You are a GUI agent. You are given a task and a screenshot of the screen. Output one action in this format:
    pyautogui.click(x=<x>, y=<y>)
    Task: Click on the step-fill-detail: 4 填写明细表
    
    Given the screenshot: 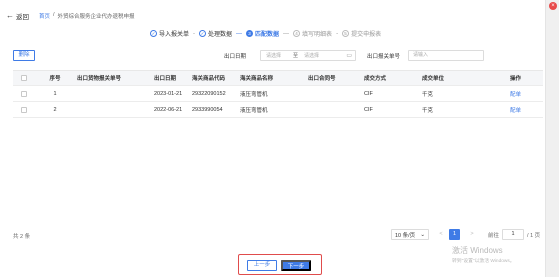 What is the action you would take?
    pyautogui.click(x=312, y=33)
    